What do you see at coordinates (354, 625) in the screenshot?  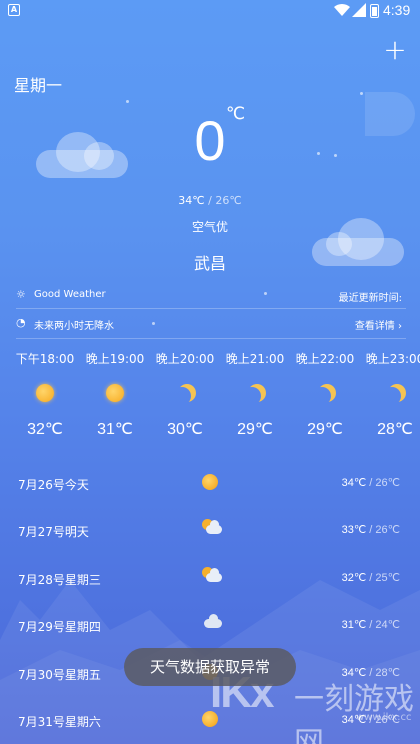 I see `daily-high: 31℃` at bounding box center [354, 625].